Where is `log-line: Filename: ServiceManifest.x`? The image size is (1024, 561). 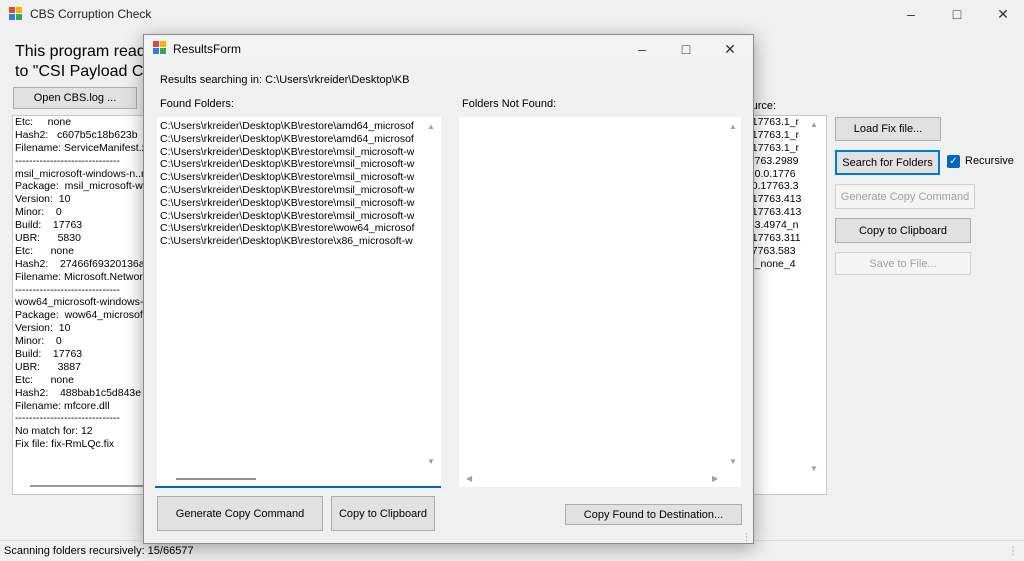 log-line: Filename: ServiceManifest.x is located at coordinates (81, 147).